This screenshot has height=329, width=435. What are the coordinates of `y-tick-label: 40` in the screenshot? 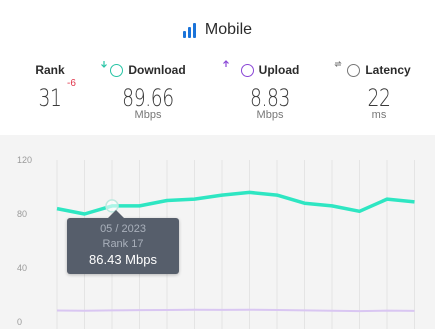 It's located at (22, 268).